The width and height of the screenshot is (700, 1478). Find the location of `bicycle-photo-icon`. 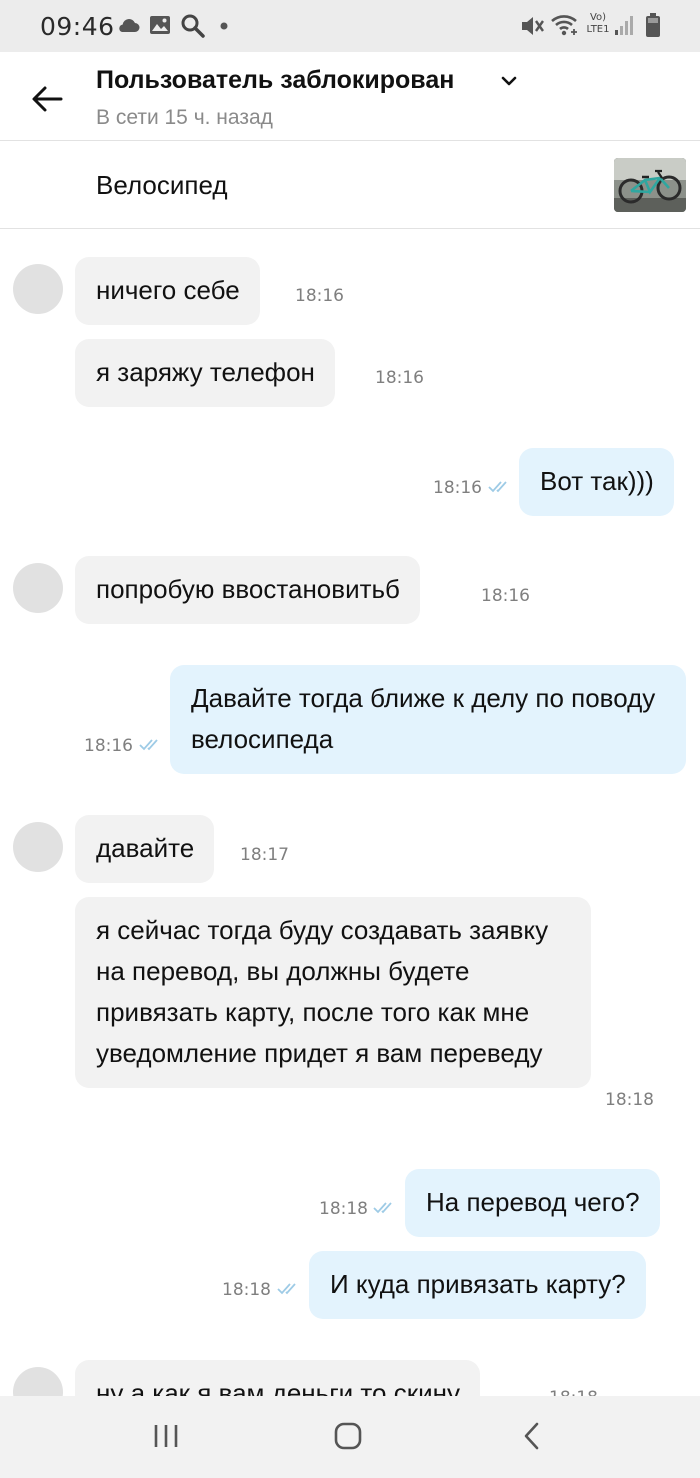

bicycle-photo-icon is located at coordinates (650, 185).